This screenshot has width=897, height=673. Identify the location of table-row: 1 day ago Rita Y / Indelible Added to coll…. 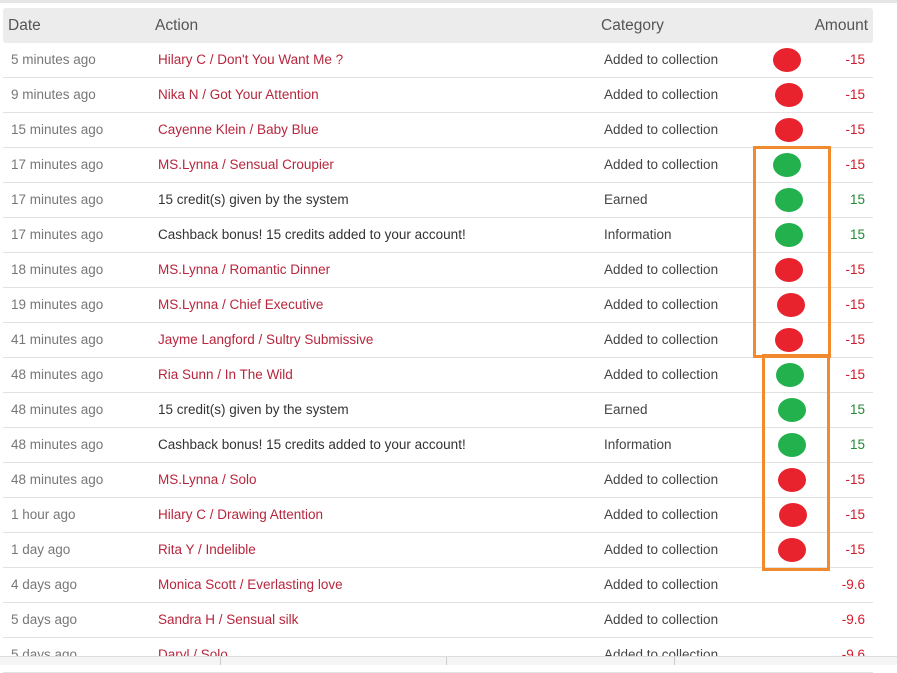
(438, 550).